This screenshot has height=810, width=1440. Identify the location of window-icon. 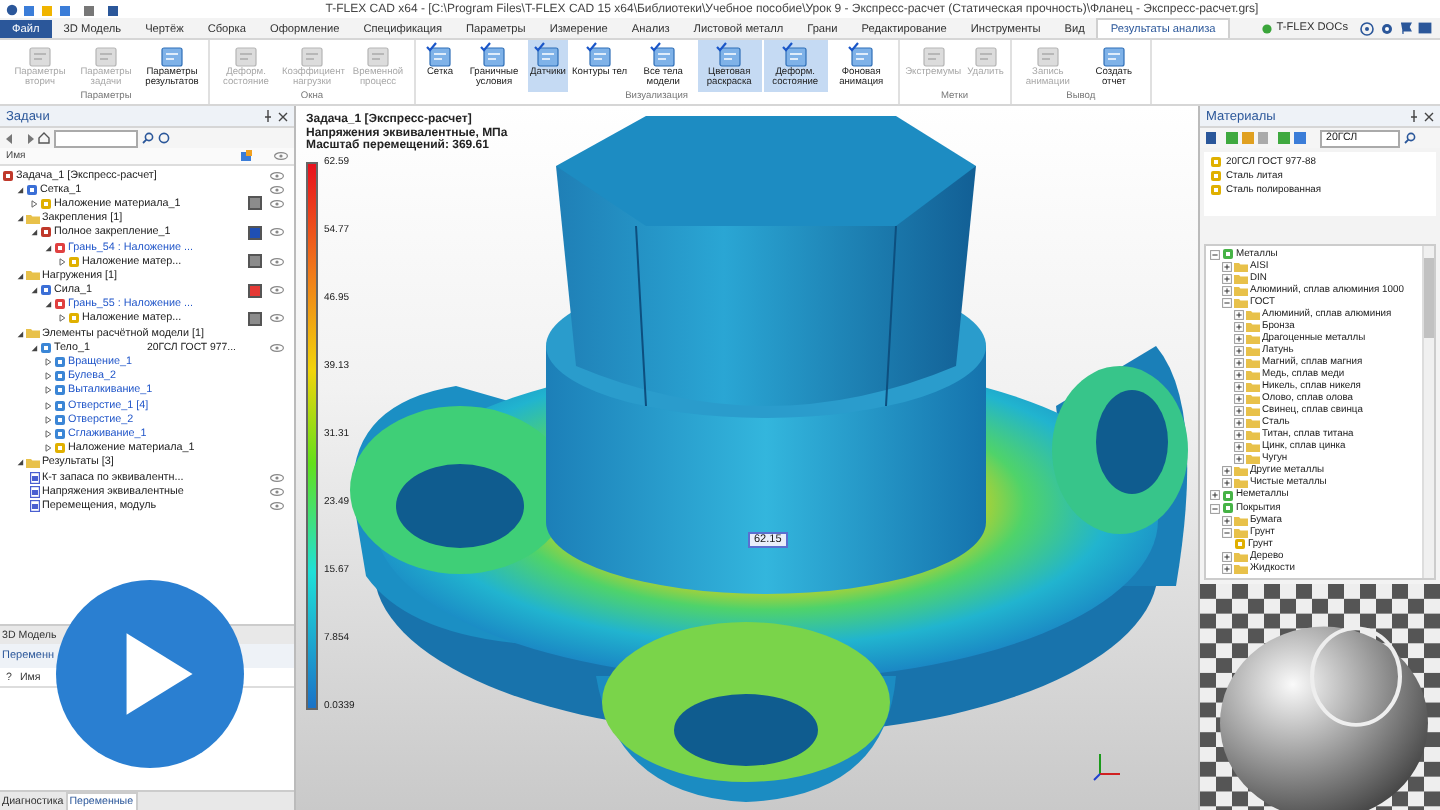
(1425, 28).